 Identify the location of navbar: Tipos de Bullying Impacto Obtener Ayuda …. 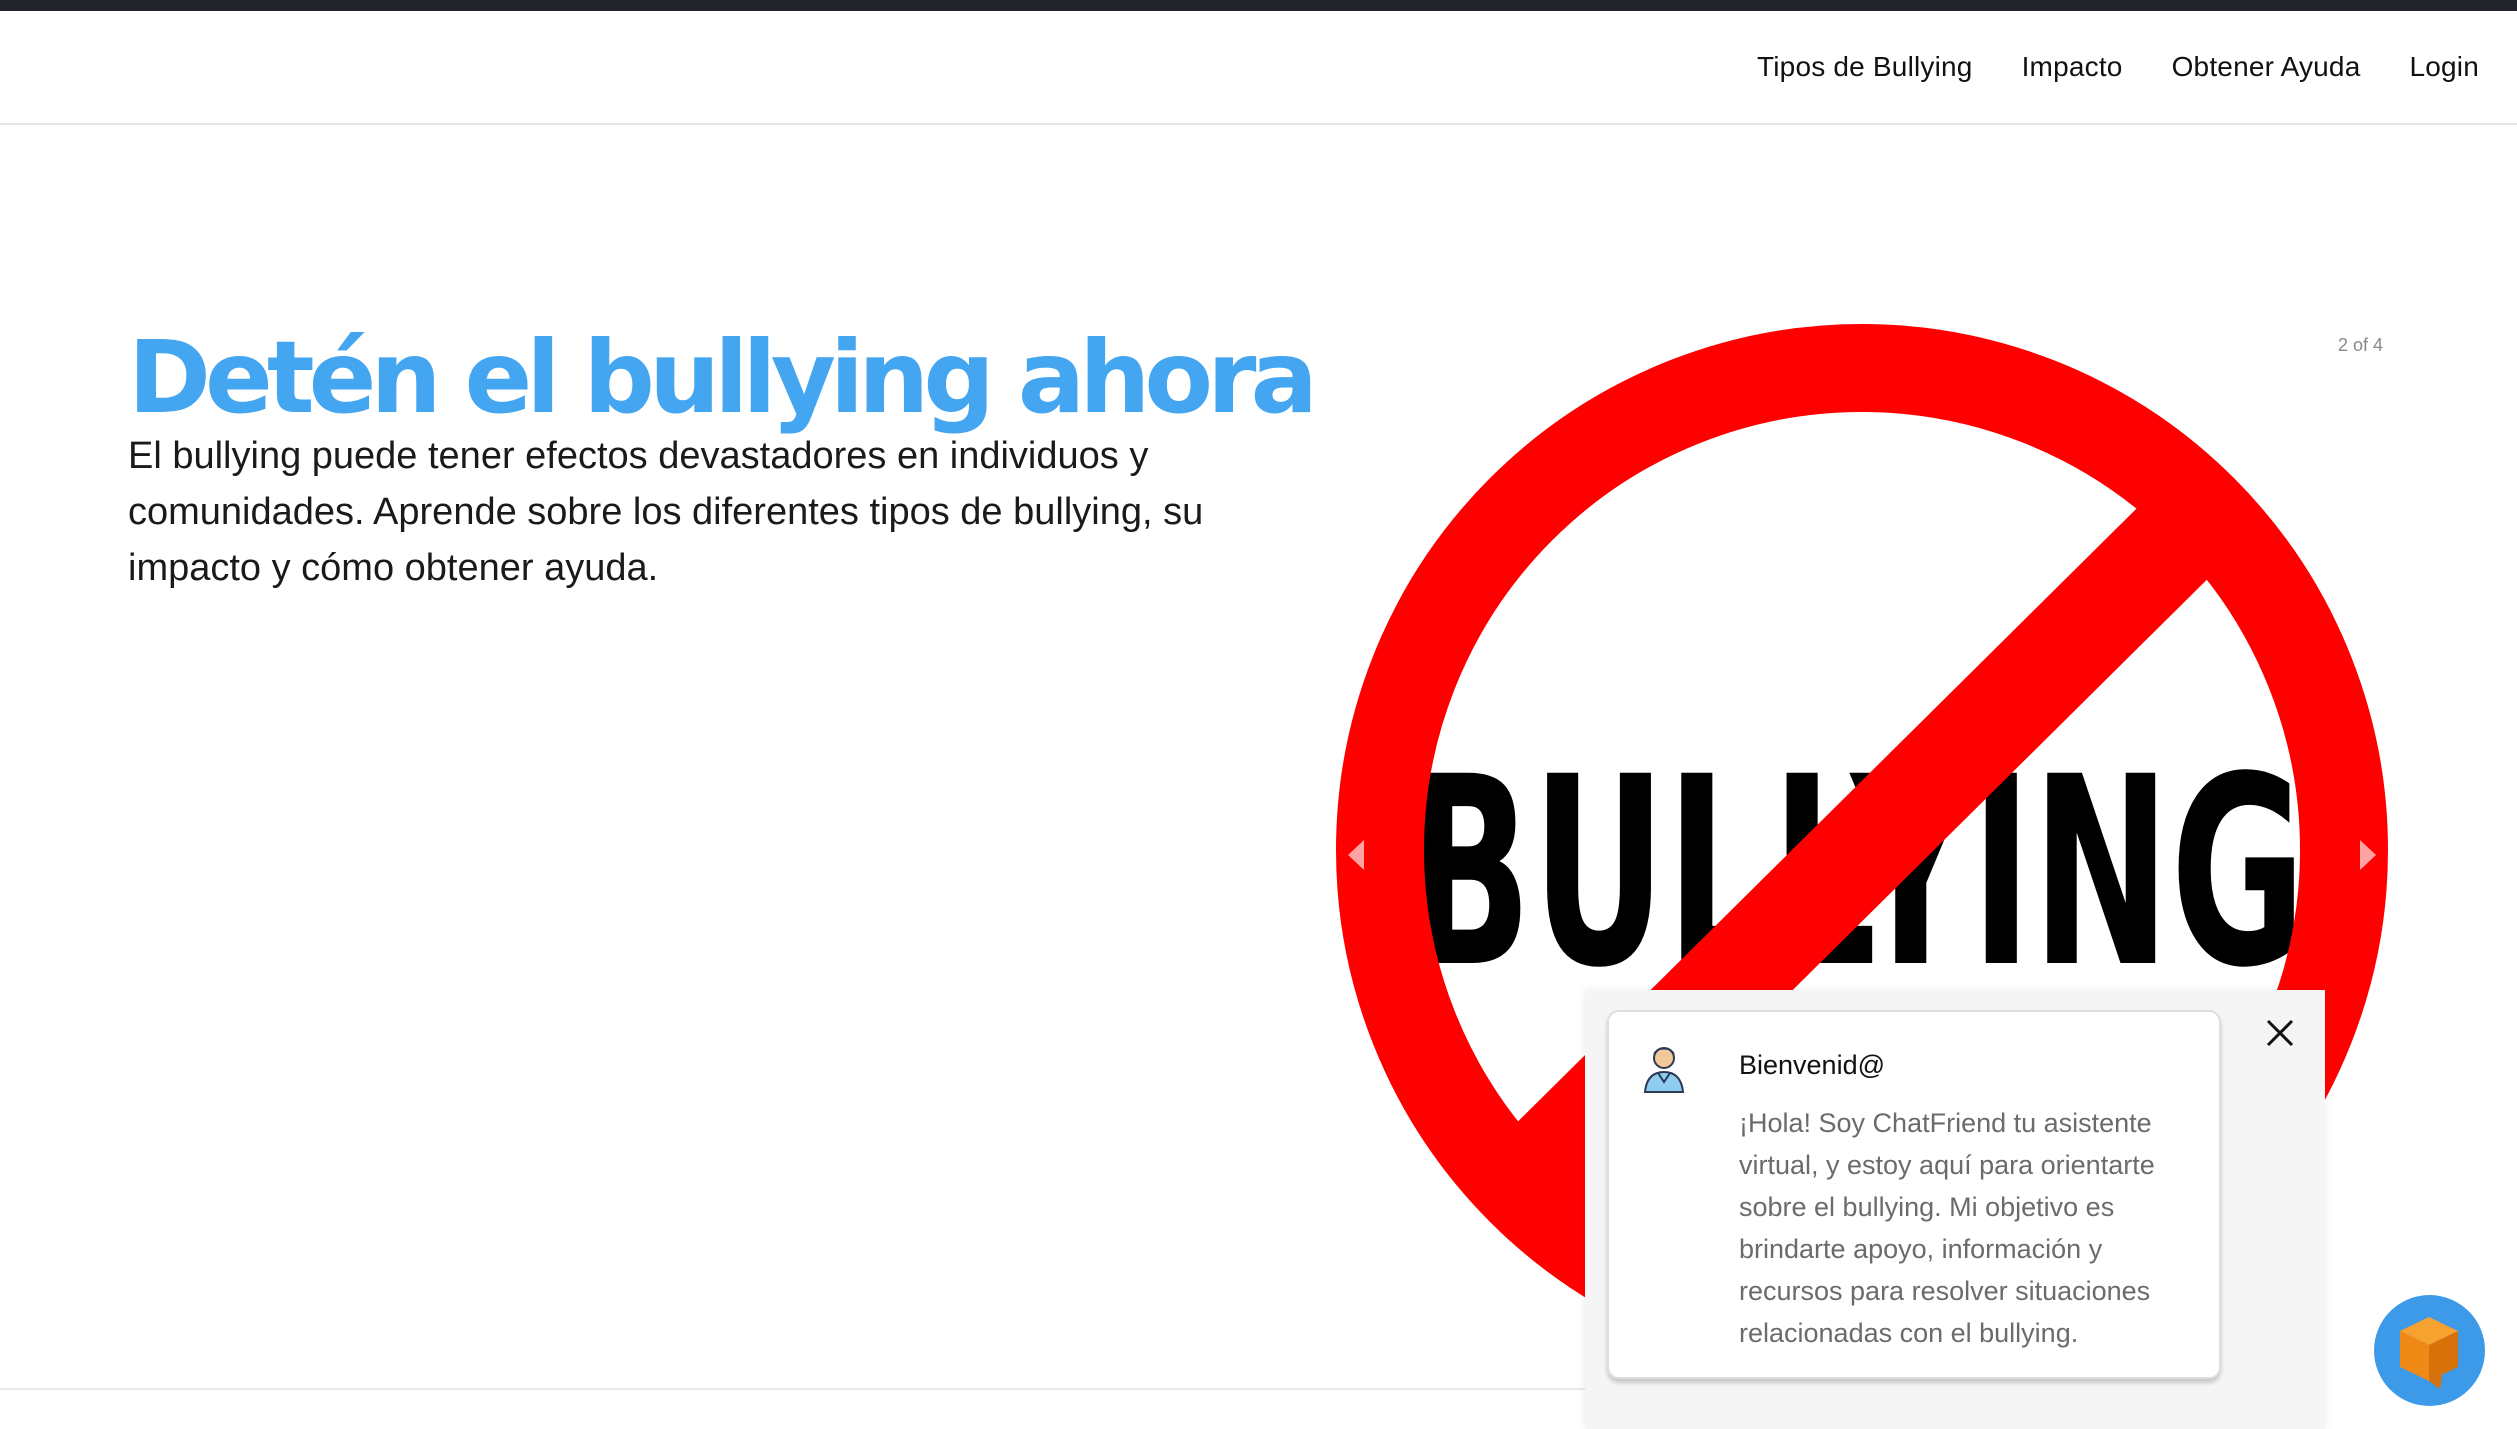
(1258, 68).